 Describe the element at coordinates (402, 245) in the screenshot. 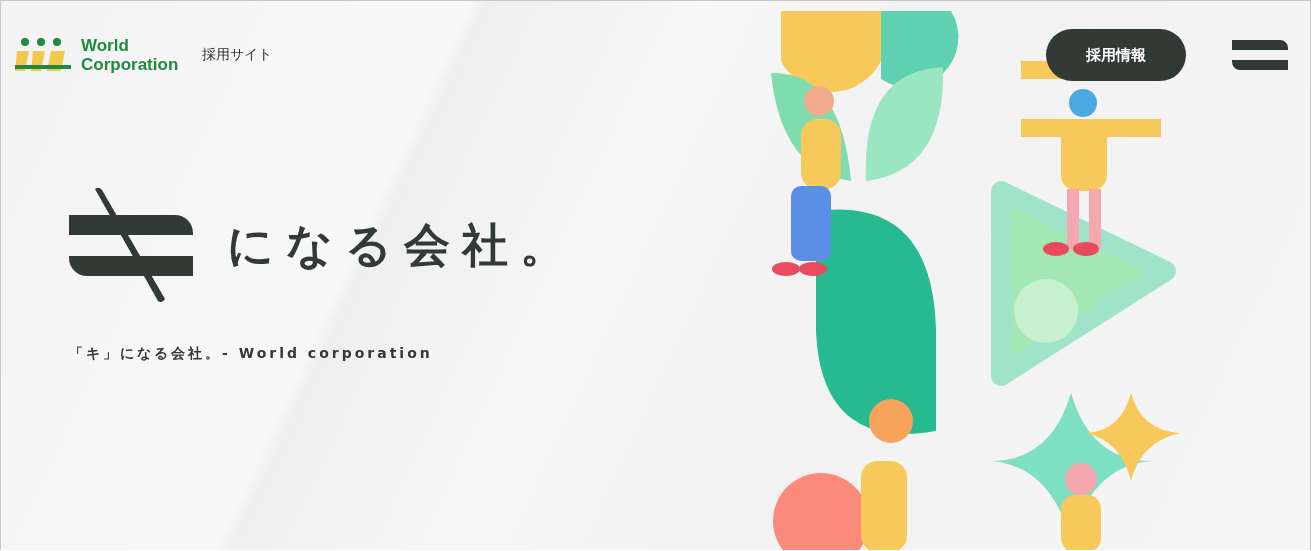

I see `hero-tagline: になる会社。` at that location.